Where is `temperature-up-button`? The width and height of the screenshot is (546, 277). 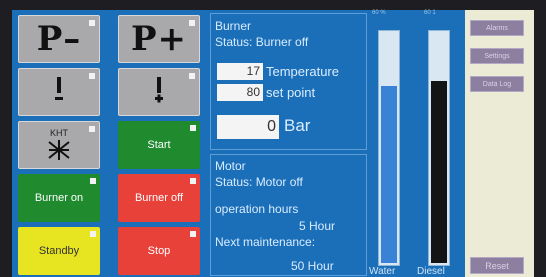 temperature-up-button is located at coordinates (159, 92).